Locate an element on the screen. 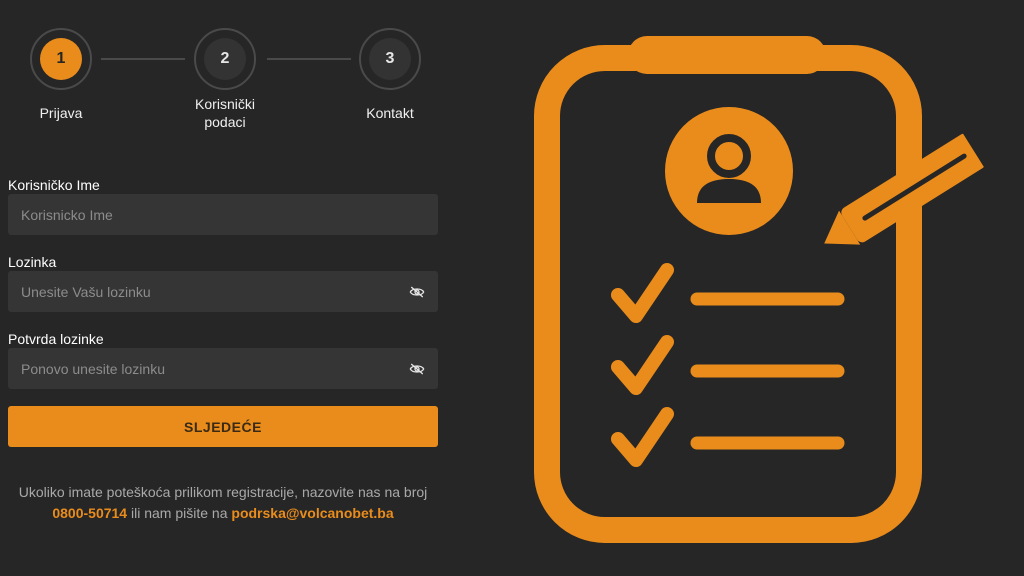 The height and width of the screenshot is (576, 1024). password-field-wrap is located at coordinates (223, 291).